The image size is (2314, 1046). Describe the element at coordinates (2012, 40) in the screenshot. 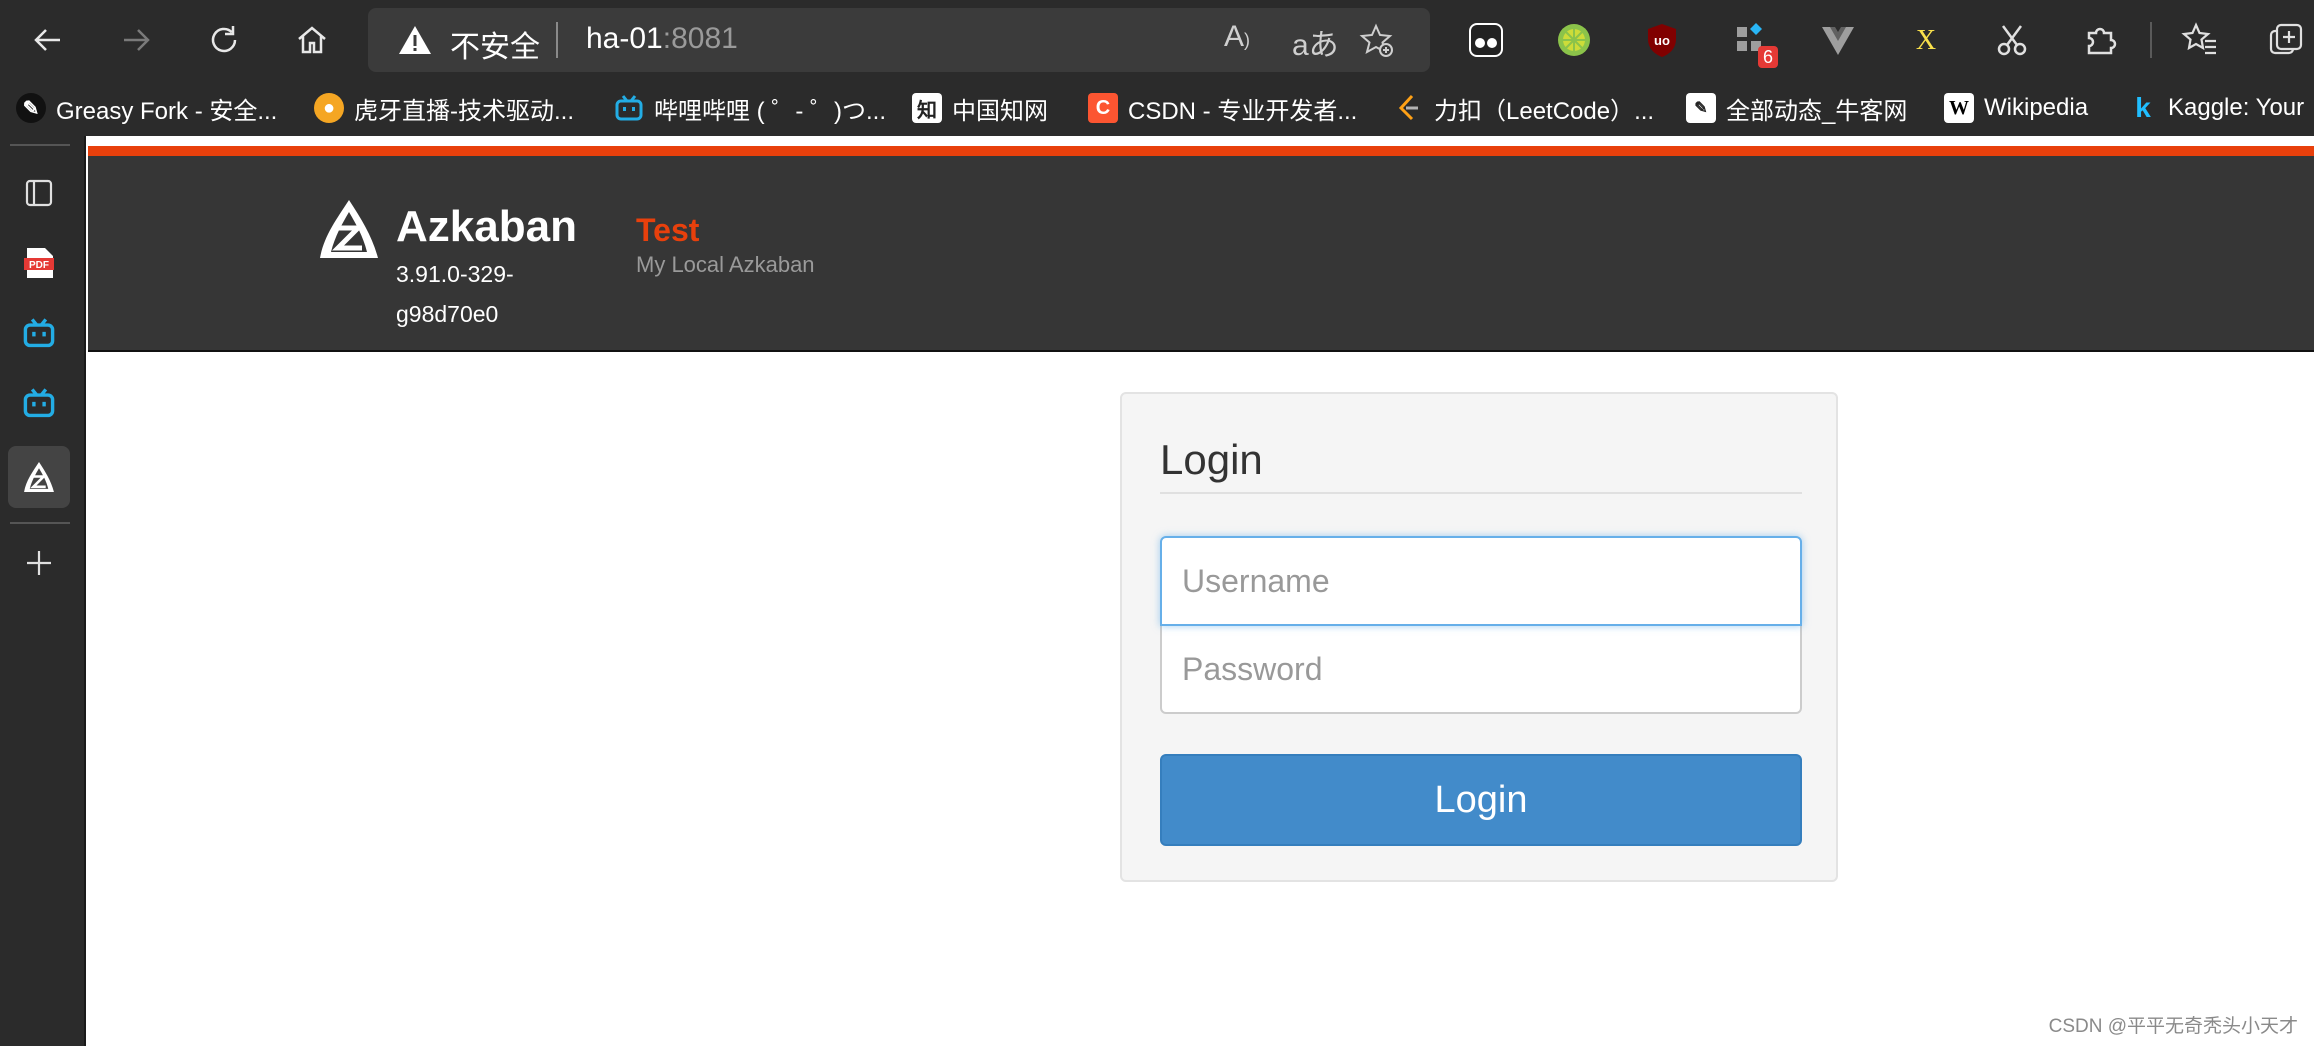

I see `scissors-icon` at that location.